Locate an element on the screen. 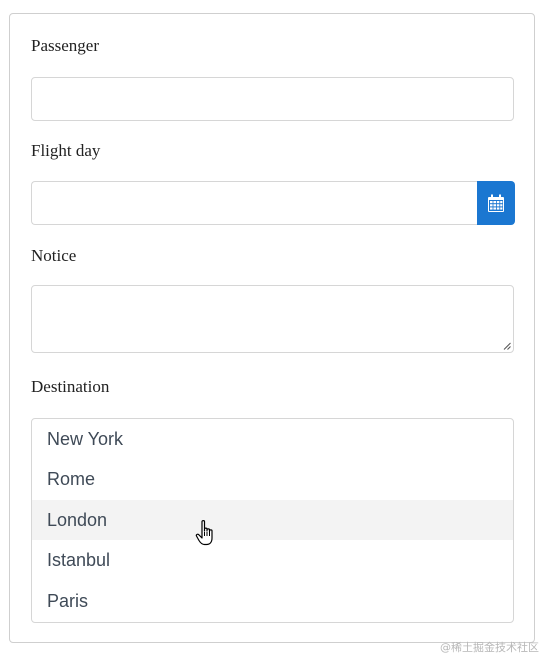 This screenshot has height=660, width=545. flight-day-label: Flight day is located at coordinates (66, 150).